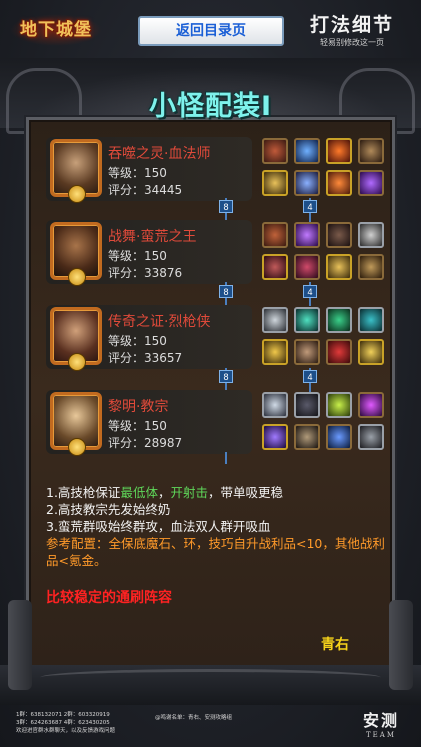 The height and width of the screenshot is (747, 421). I want to click on team-logo: 安测 TEAM, so click(381, 723).